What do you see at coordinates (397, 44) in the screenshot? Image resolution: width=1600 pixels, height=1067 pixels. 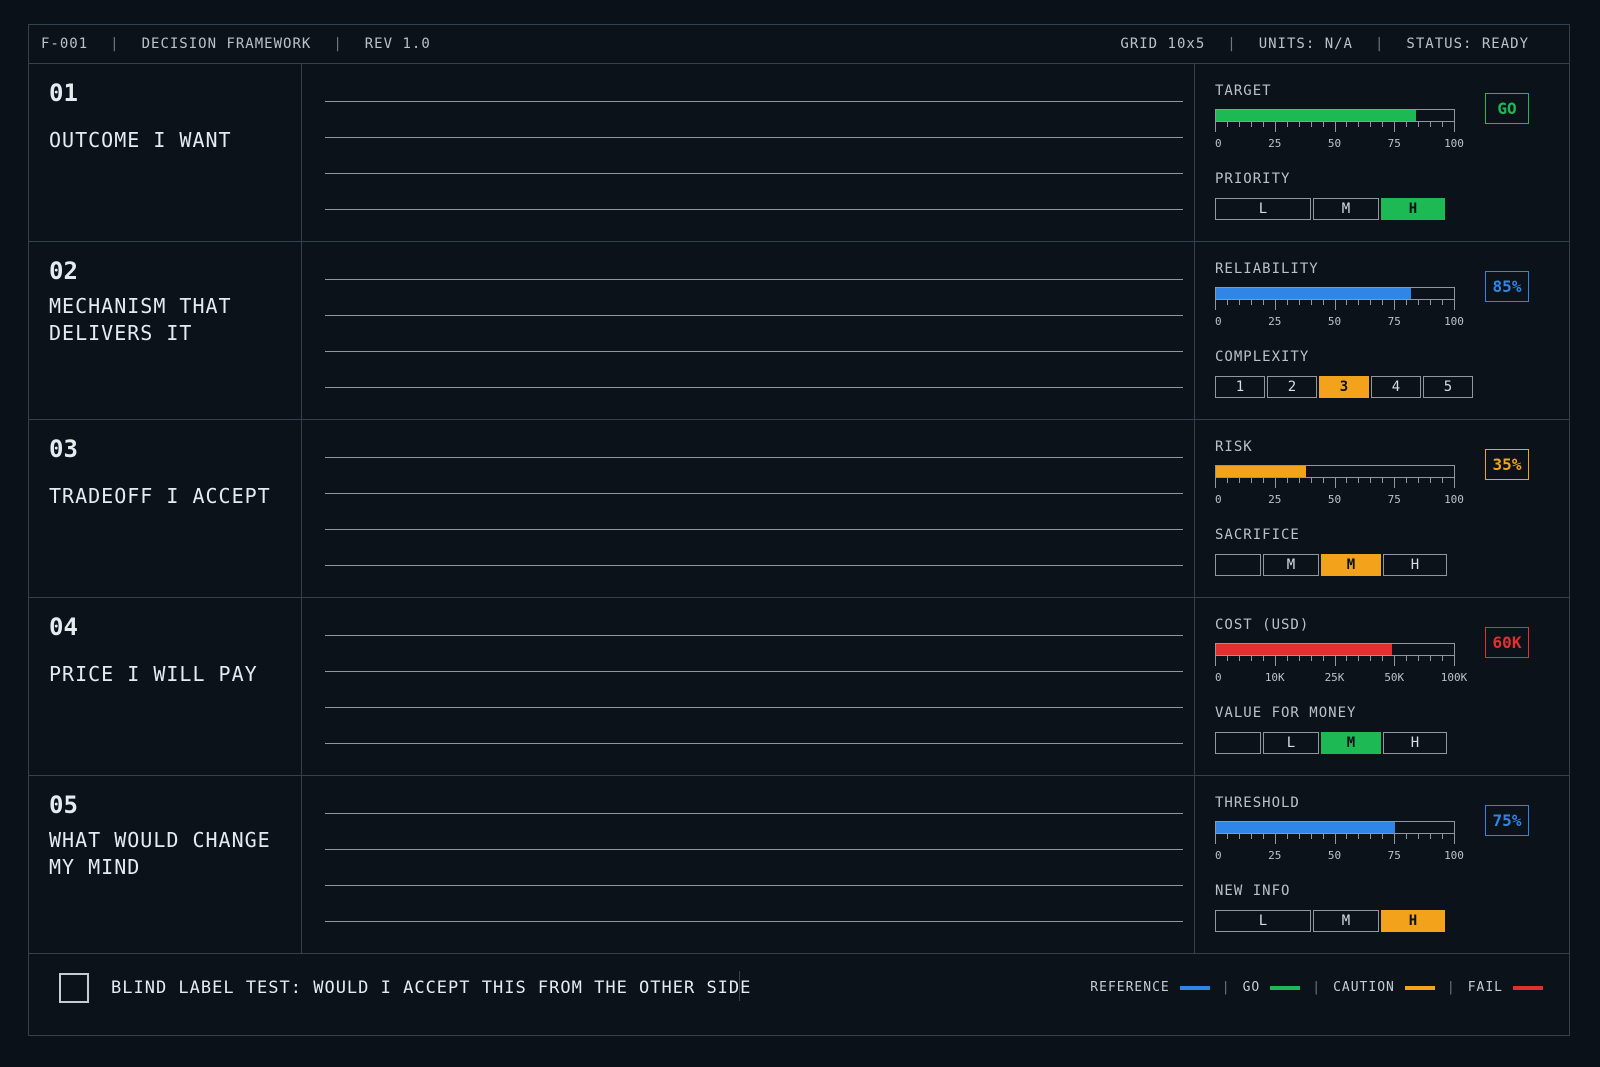 I see `revision: REV 1.0` at bounding box center [397, 44].